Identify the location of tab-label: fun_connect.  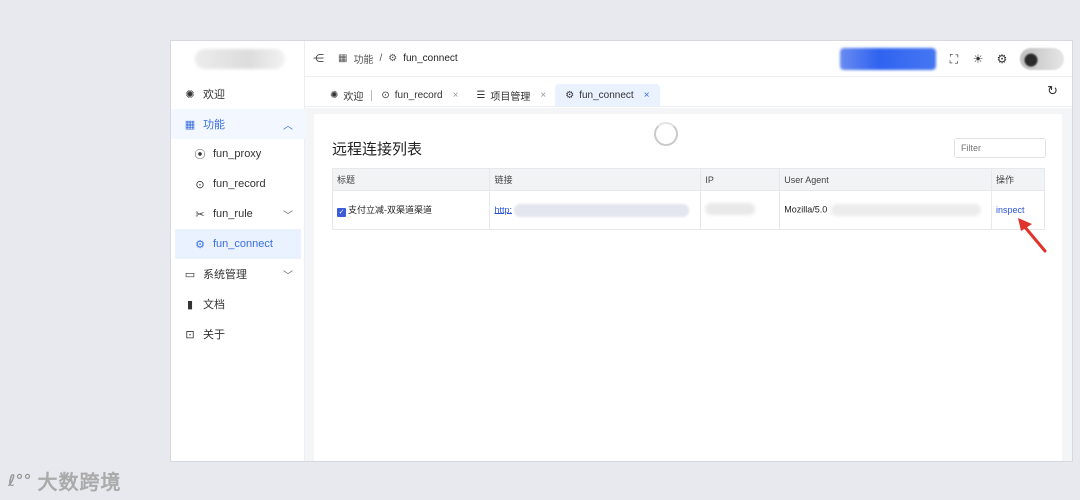
(606, 95).